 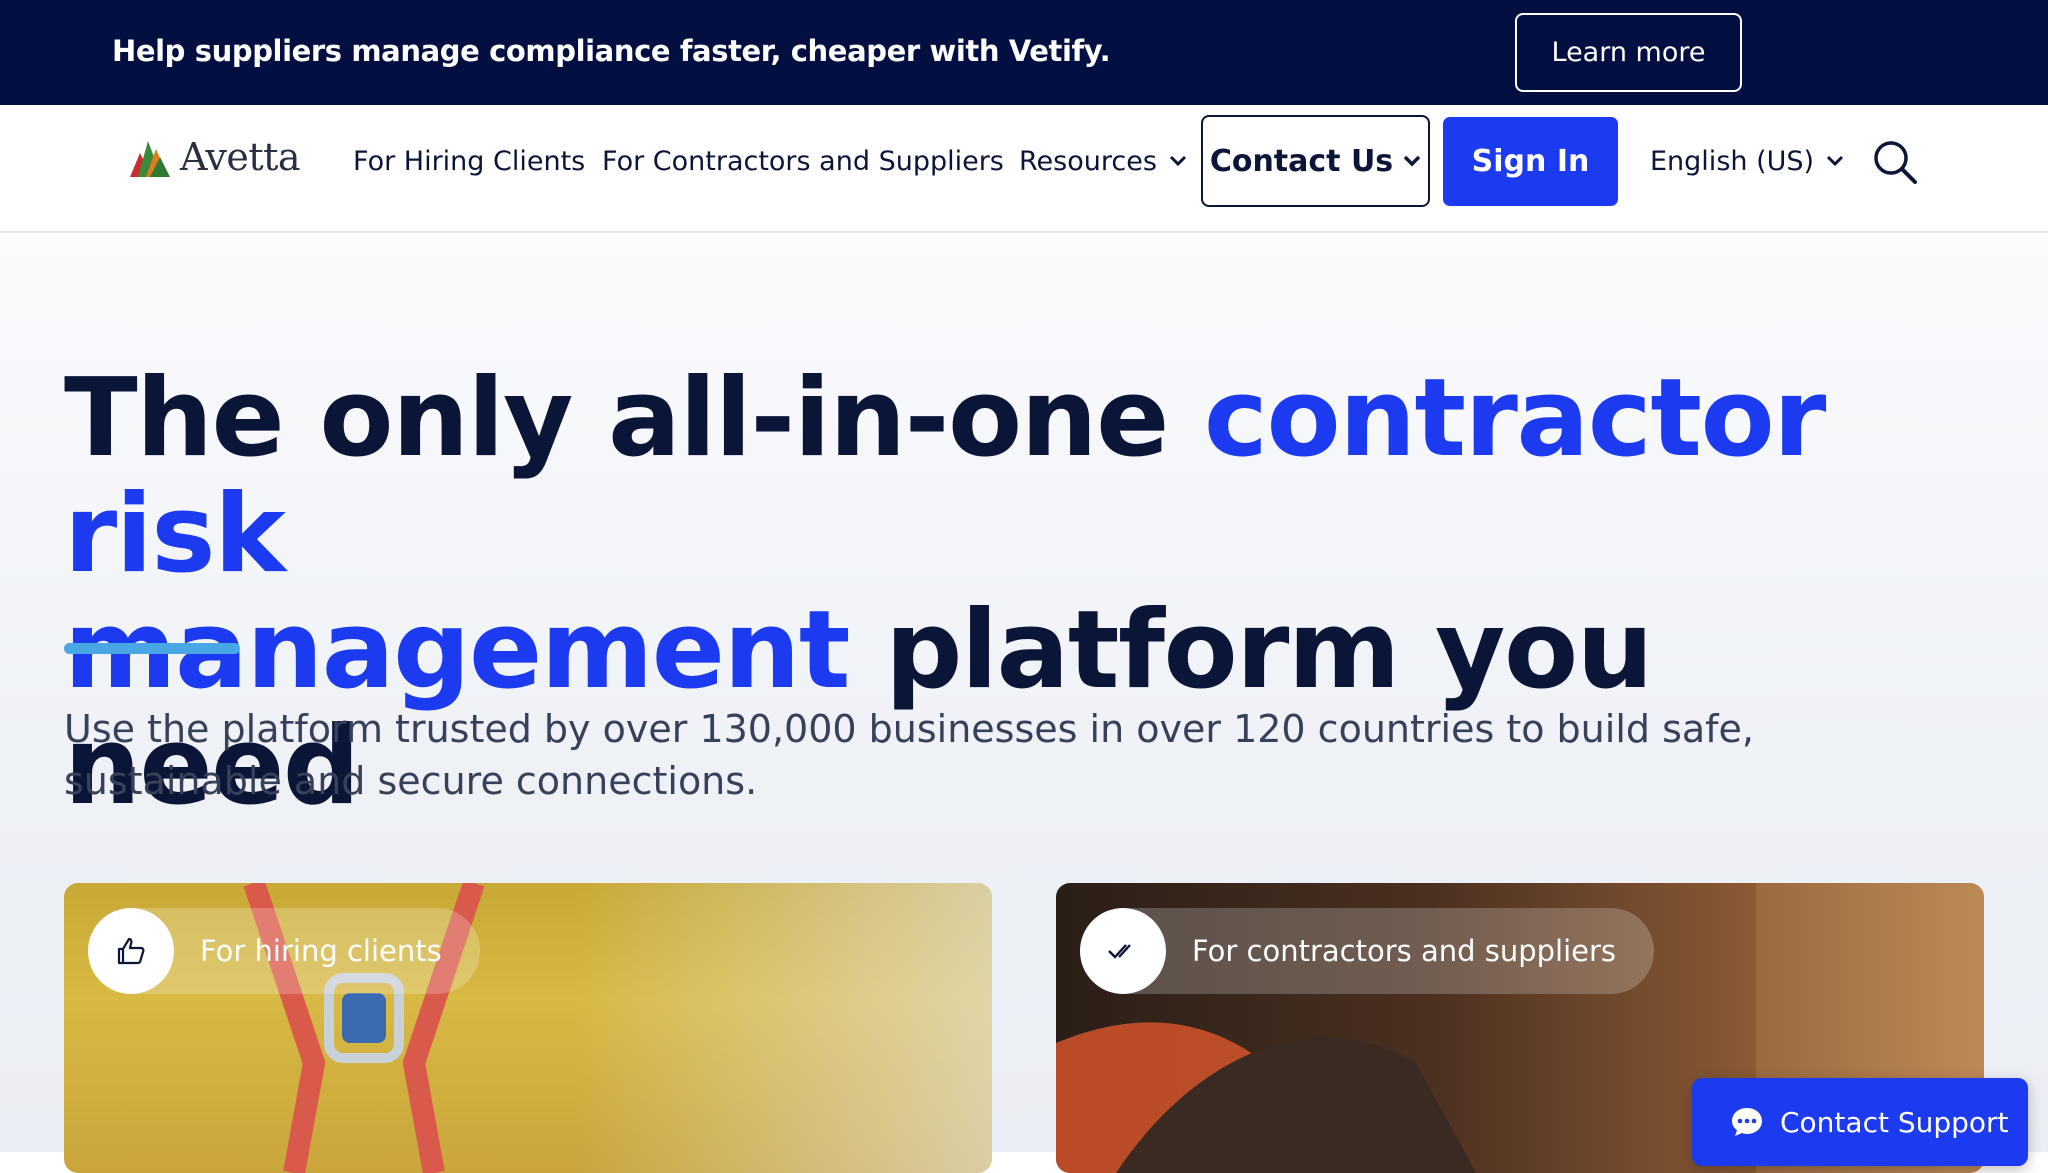 I want to click on accent-divider, so click(x=152, y=648).